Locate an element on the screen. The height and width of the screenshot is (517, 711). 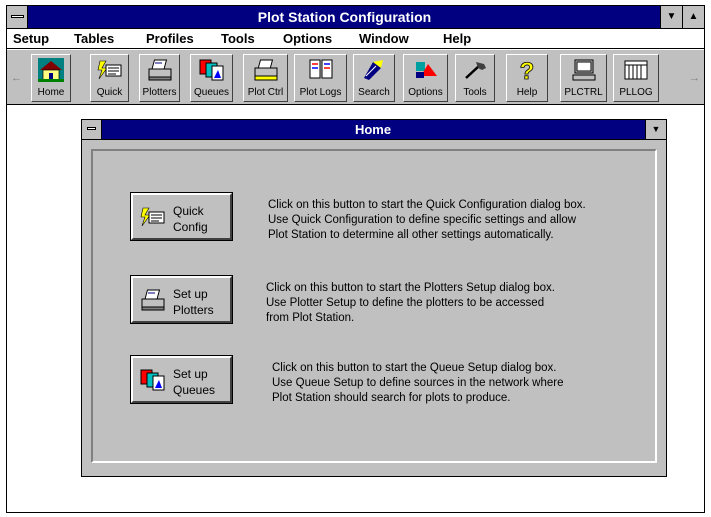
plot-logs-icon is located at coordinates (320, 69).